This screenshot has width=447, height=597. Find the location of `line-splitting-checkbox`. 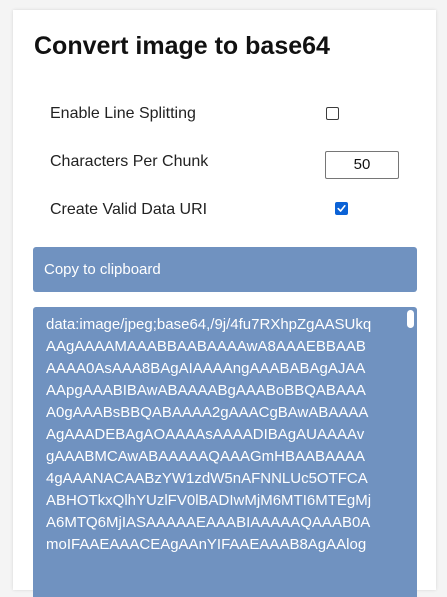

line-splitting-checkbox is located at coordinates (332, 113).